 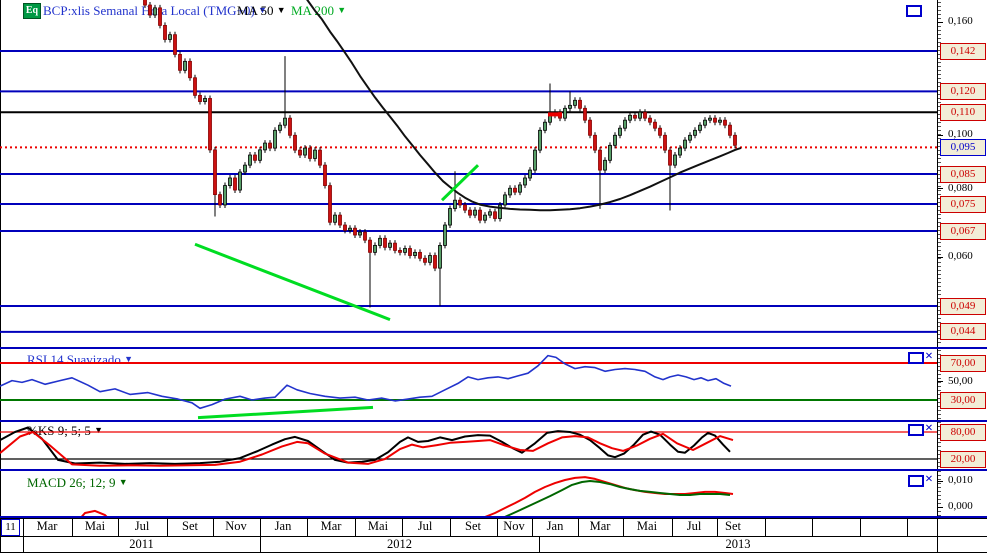 What do you see at coordinates (963, 400) in the screenshot?
I see `level-label-30,00: 30,00` at bounding box center [963, 400].